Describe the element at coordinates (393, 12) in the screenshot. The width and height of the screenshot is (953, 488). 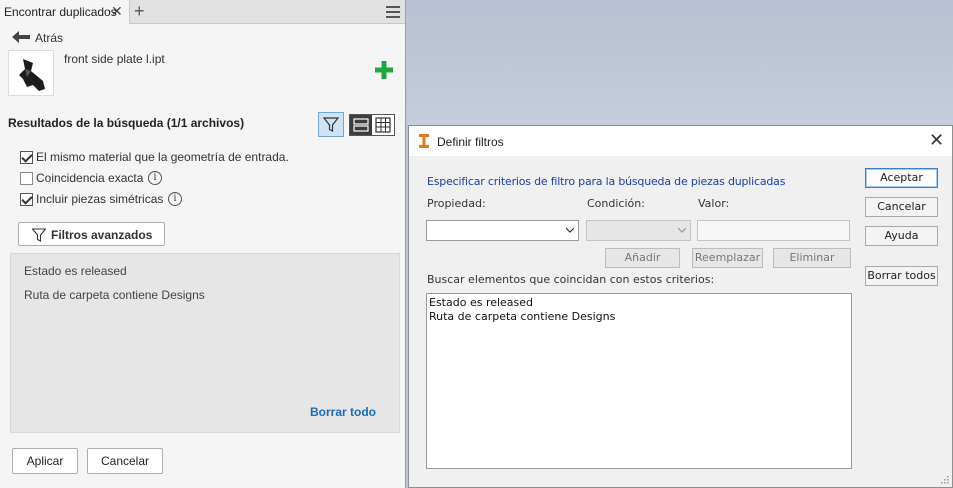
I see `hamburger-menu-icon` at that location.